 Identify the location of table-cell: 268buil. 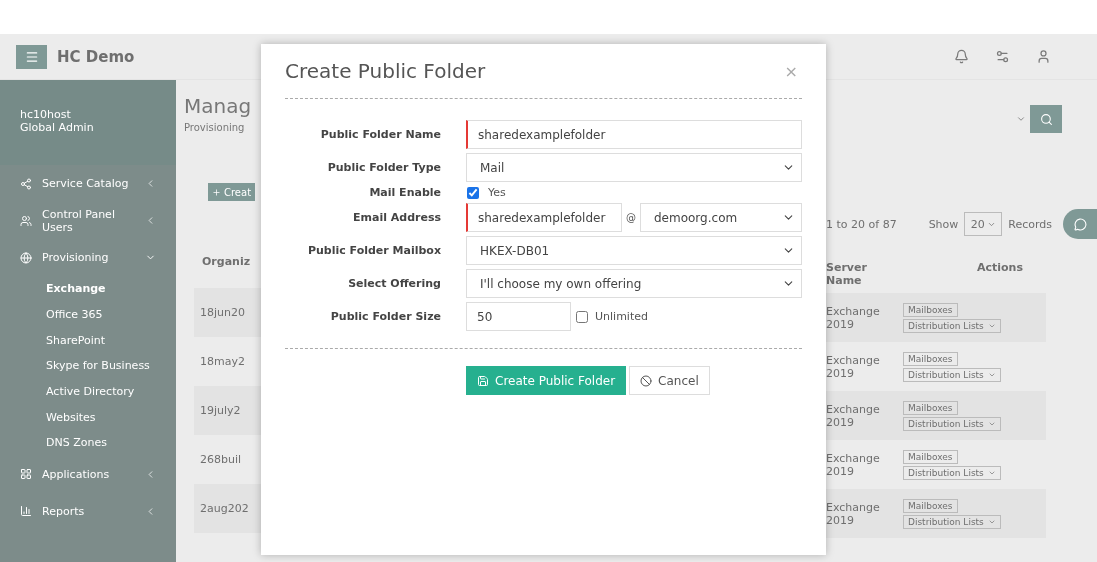
(221, 459).